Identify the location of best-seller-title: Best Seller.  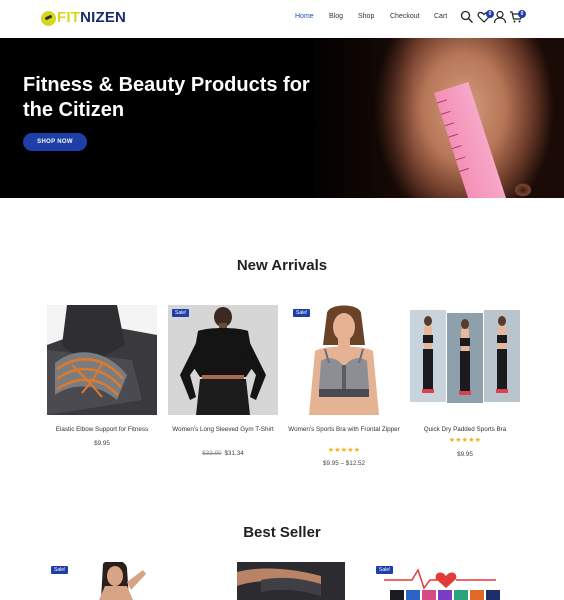
(282, 532).